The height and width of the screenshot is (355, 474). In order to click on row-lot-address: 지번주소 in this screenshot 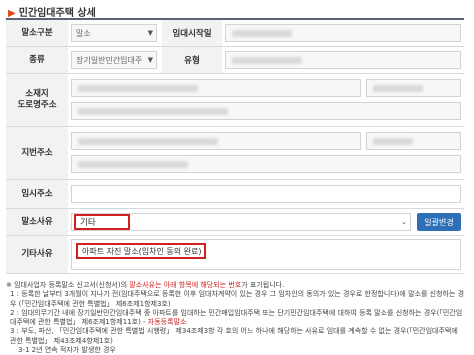, I will do `click(235, 153)`.